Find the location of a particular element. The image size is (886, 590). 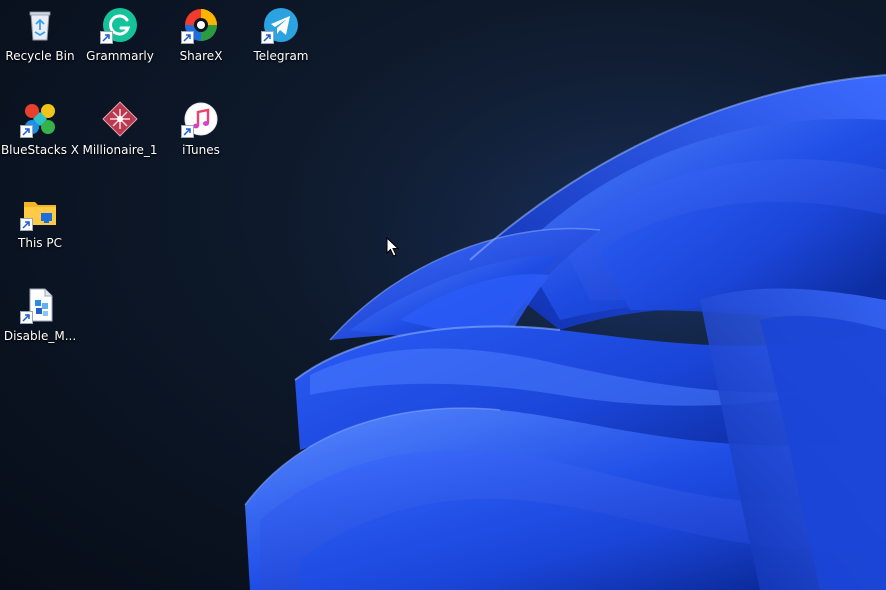

desktop-icon-millionaire: Millionaire_1 is located at coordinates (120, 132).